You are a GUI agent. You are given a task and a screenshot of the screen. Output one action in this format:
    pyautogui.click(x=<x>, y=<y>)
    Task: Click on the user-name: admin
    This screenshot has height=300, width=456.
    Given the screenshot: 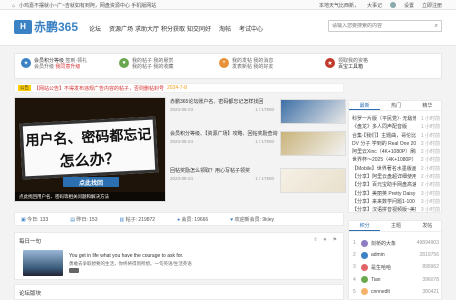 What is the action you would take?
    pyautogui.click(x=394, y=255)
    